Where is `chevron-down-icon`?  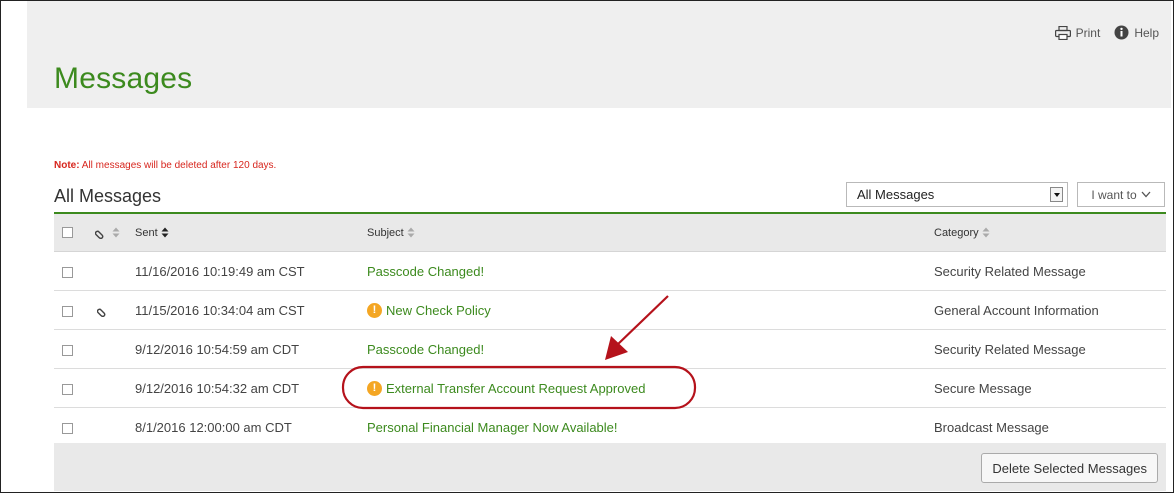
chevron-down-icon is located at coordinates (1146, 194).